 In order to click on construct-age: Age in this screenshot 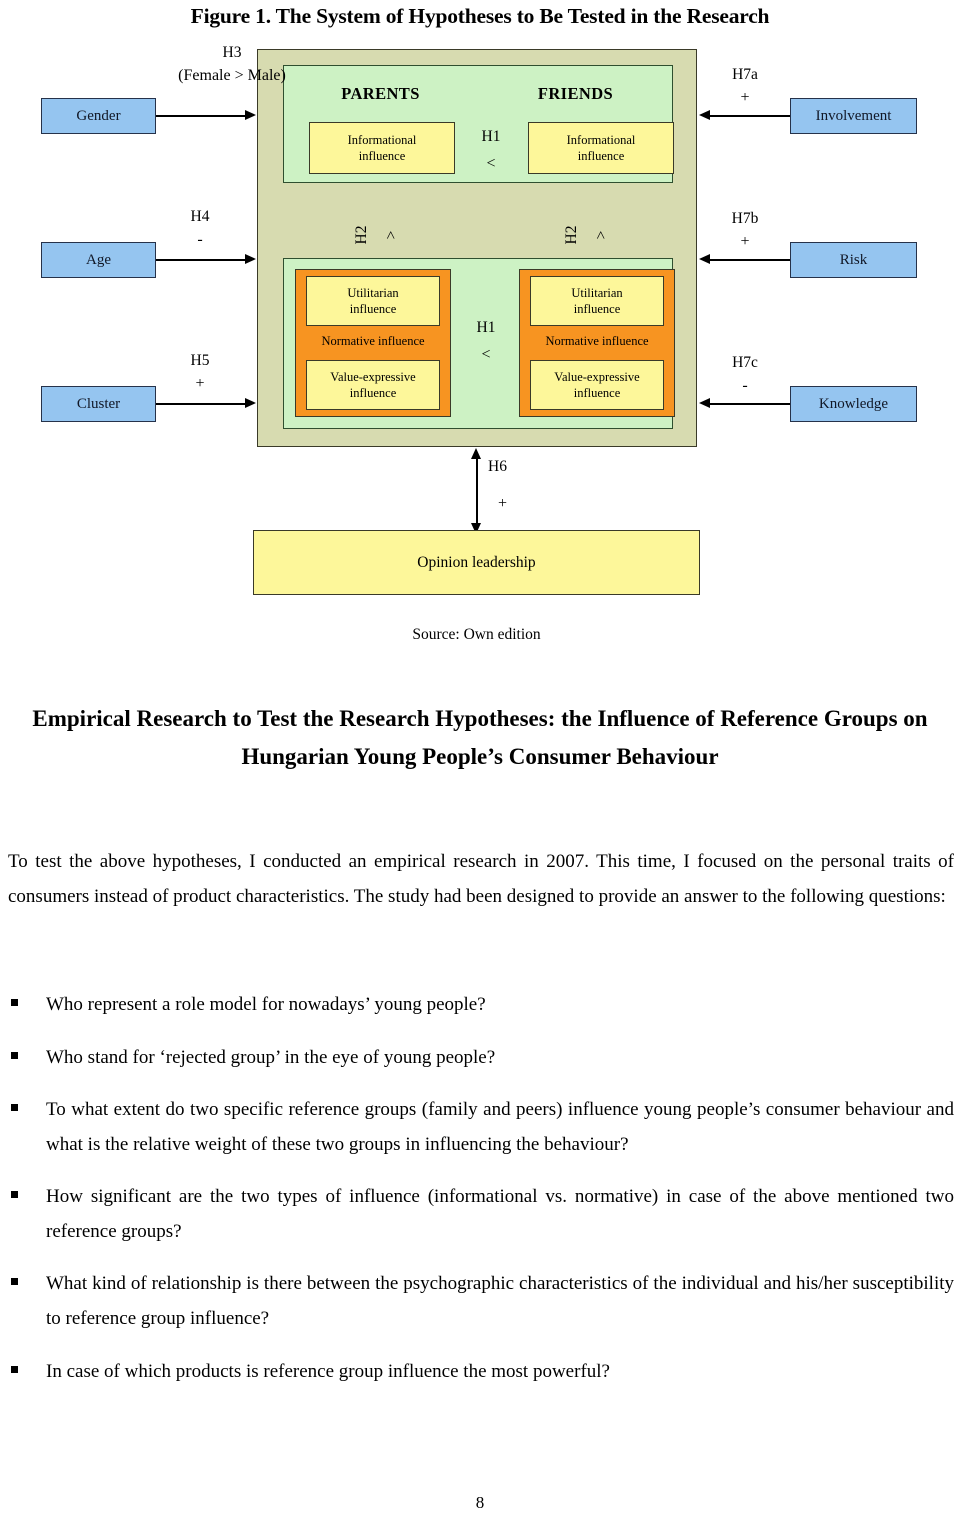, I will do `click(98, 260)`.